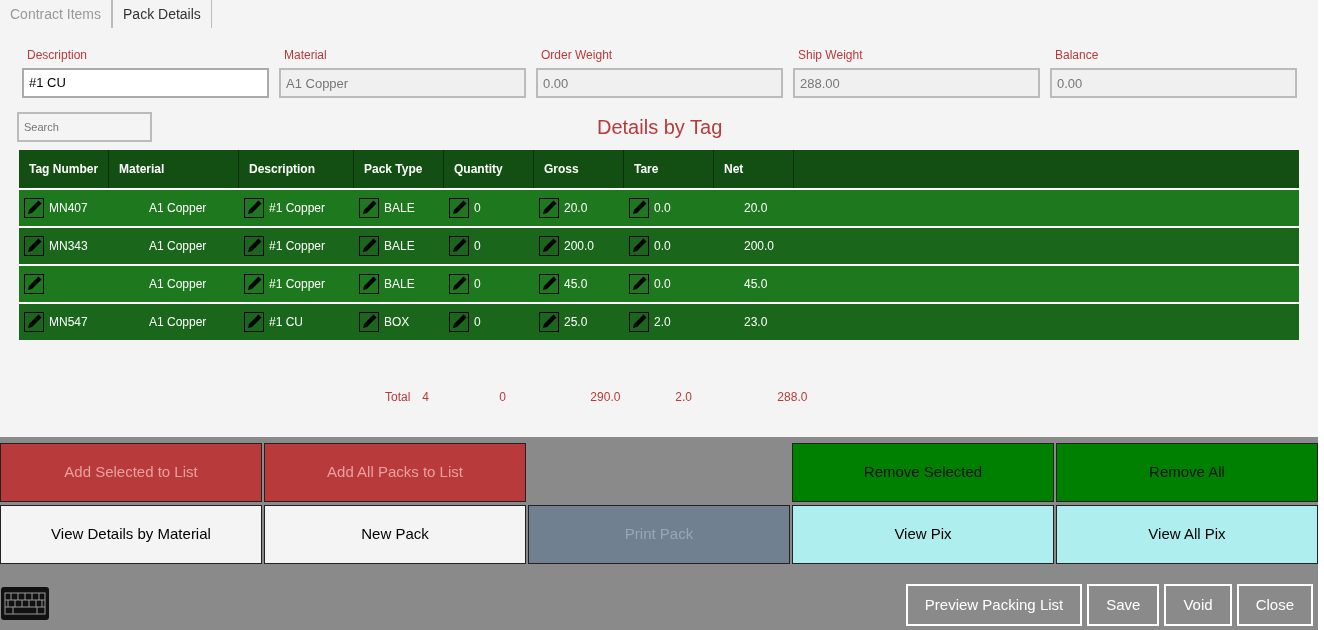 The image size is (1324, 630). I want to click on table-title: Details by Tag, so click(660, 127).